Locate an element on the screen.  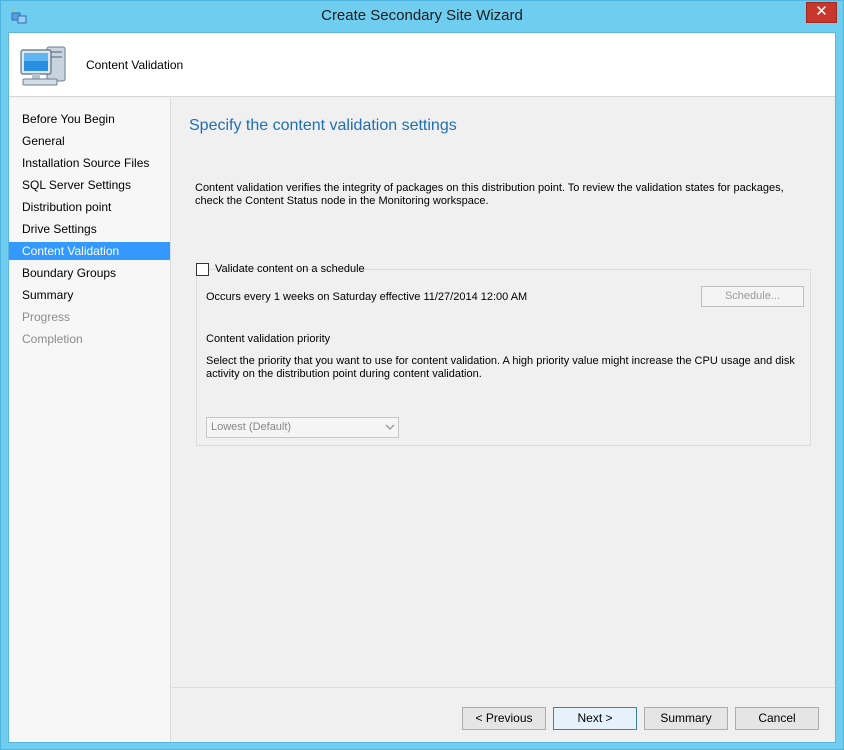
sidebar-item-boundary-groups: Boundary Groups is located at coordinates (89, 273).